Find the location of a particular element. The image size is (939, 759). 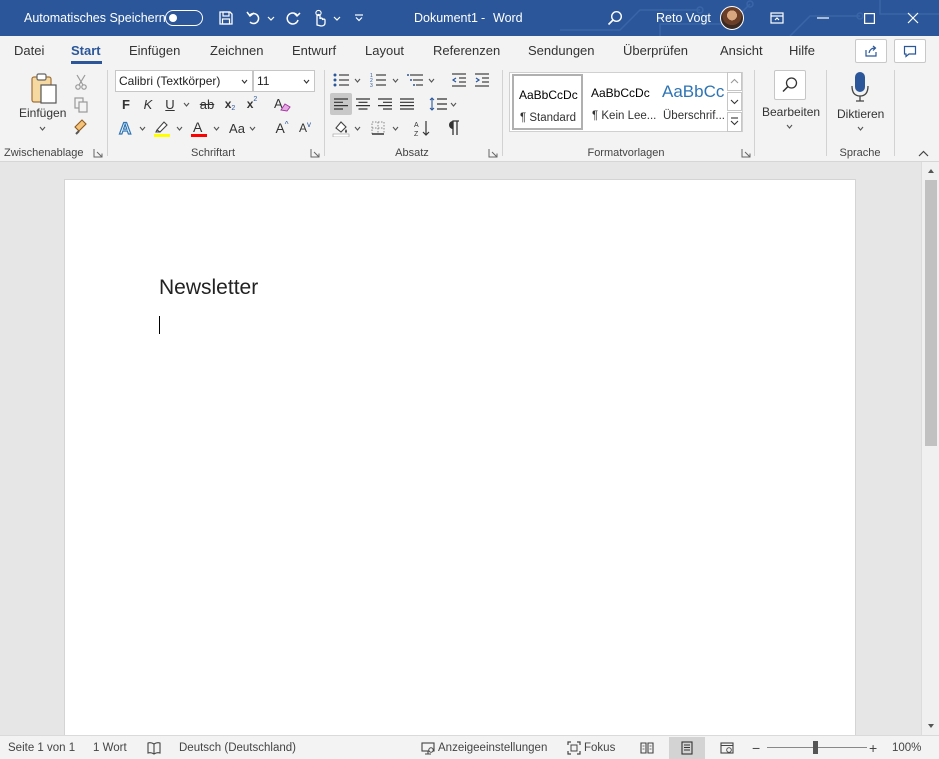

bullets-dropdown-icon is located at coordinates (357, 80).